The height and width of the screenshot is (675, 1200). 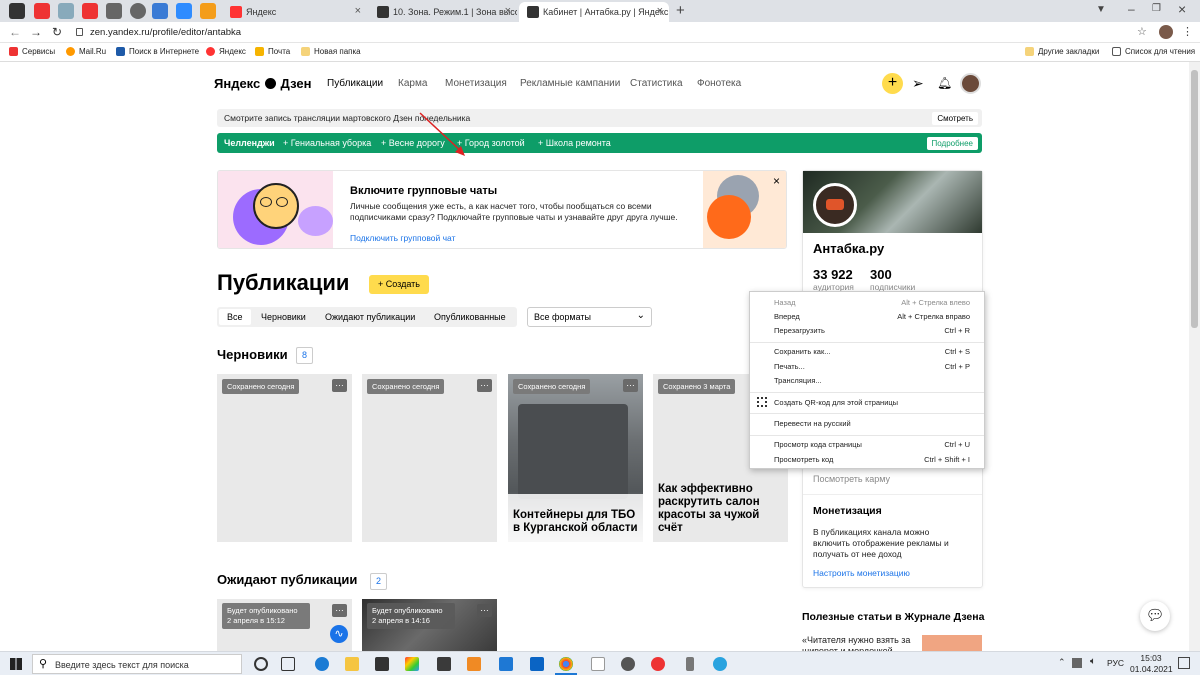 What do you see at coordinates (1142, 31) in the screenshot?
I see `bookmark-star-icon: ☆` at bounding box center [1142, 31].